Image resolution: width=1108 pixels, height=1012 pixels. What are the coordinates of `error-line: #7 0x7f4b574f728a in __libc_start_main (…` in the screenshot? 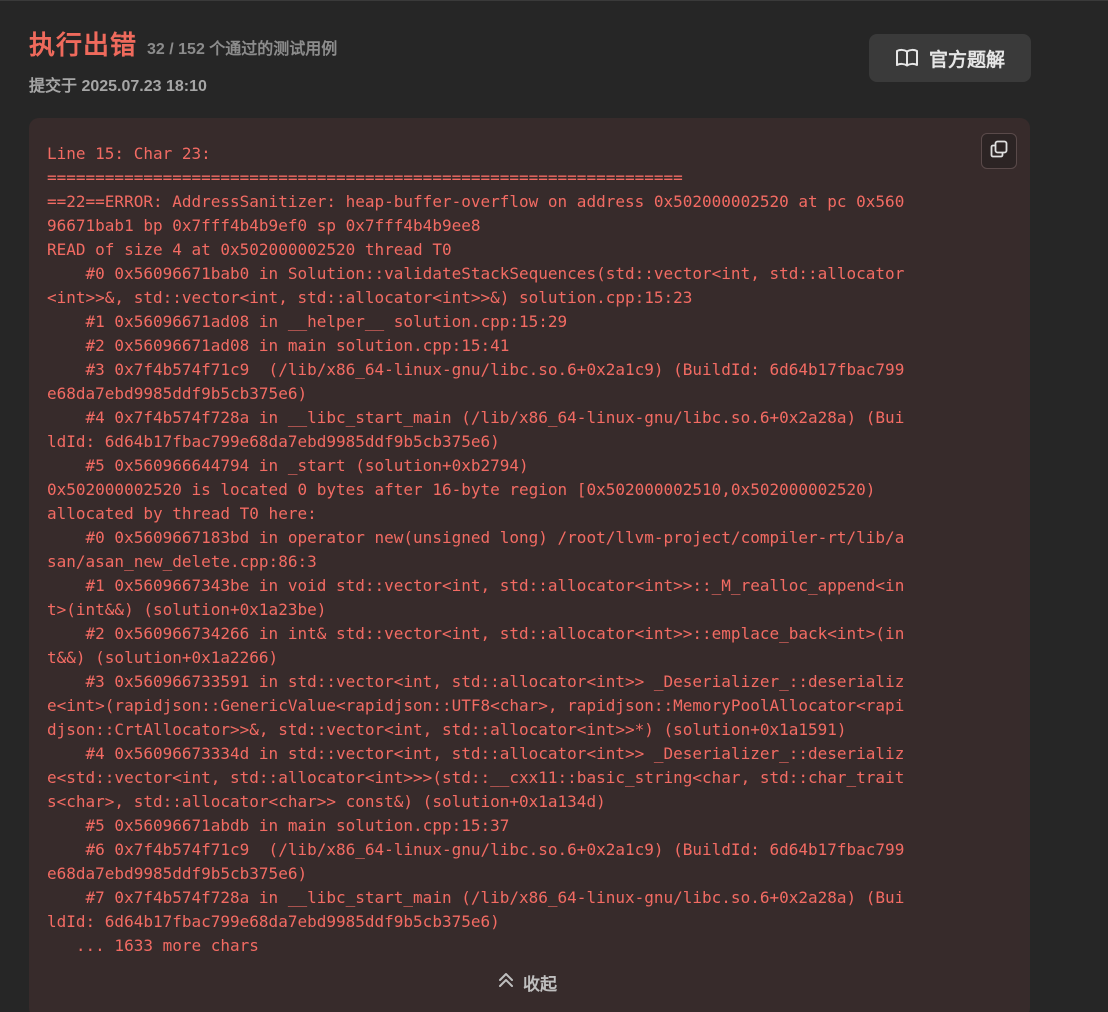 It's located at (476, 897).